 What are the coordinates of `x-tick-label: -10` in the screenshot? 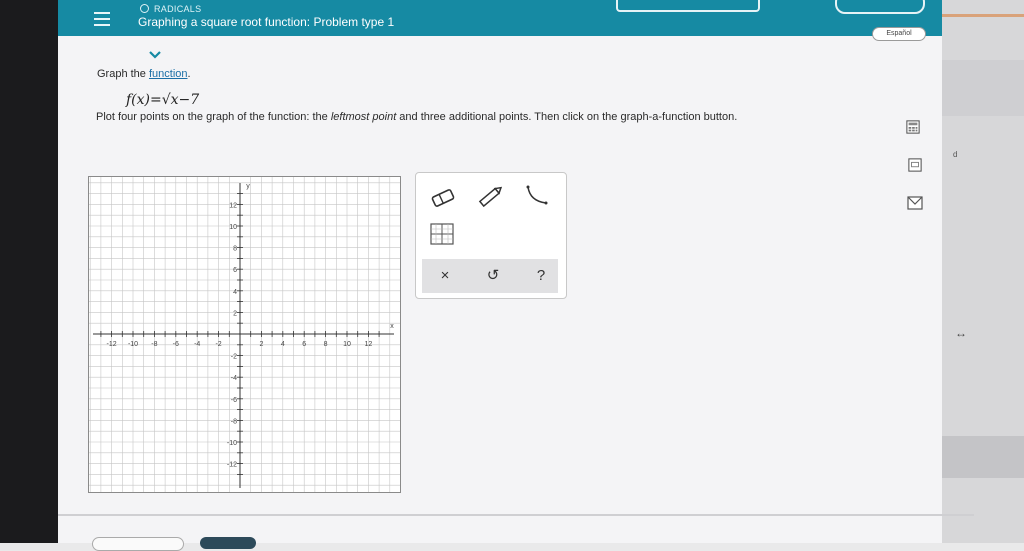 It's located at (133, 344).